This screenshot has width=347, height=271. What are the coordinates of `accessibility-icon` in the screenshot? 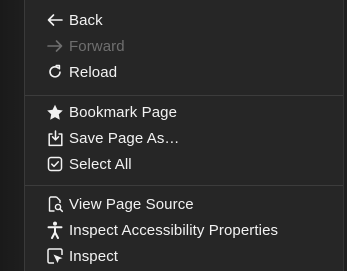 It's located at (55, 230).